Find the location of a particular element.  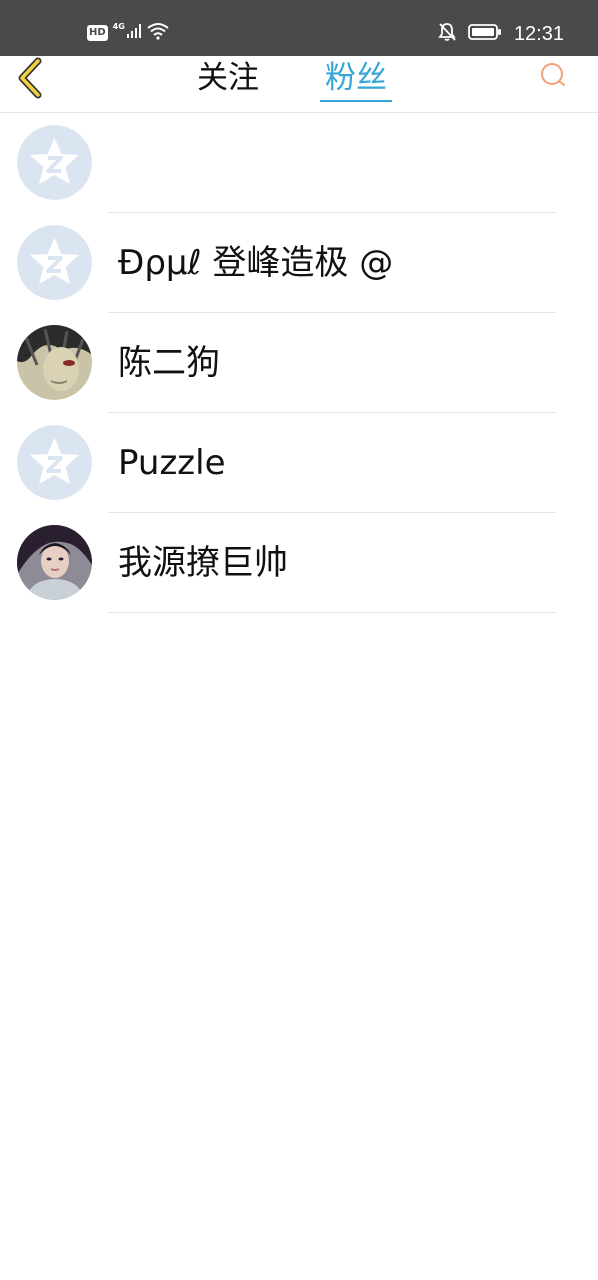

list-item is located at coordinates (299, 163).